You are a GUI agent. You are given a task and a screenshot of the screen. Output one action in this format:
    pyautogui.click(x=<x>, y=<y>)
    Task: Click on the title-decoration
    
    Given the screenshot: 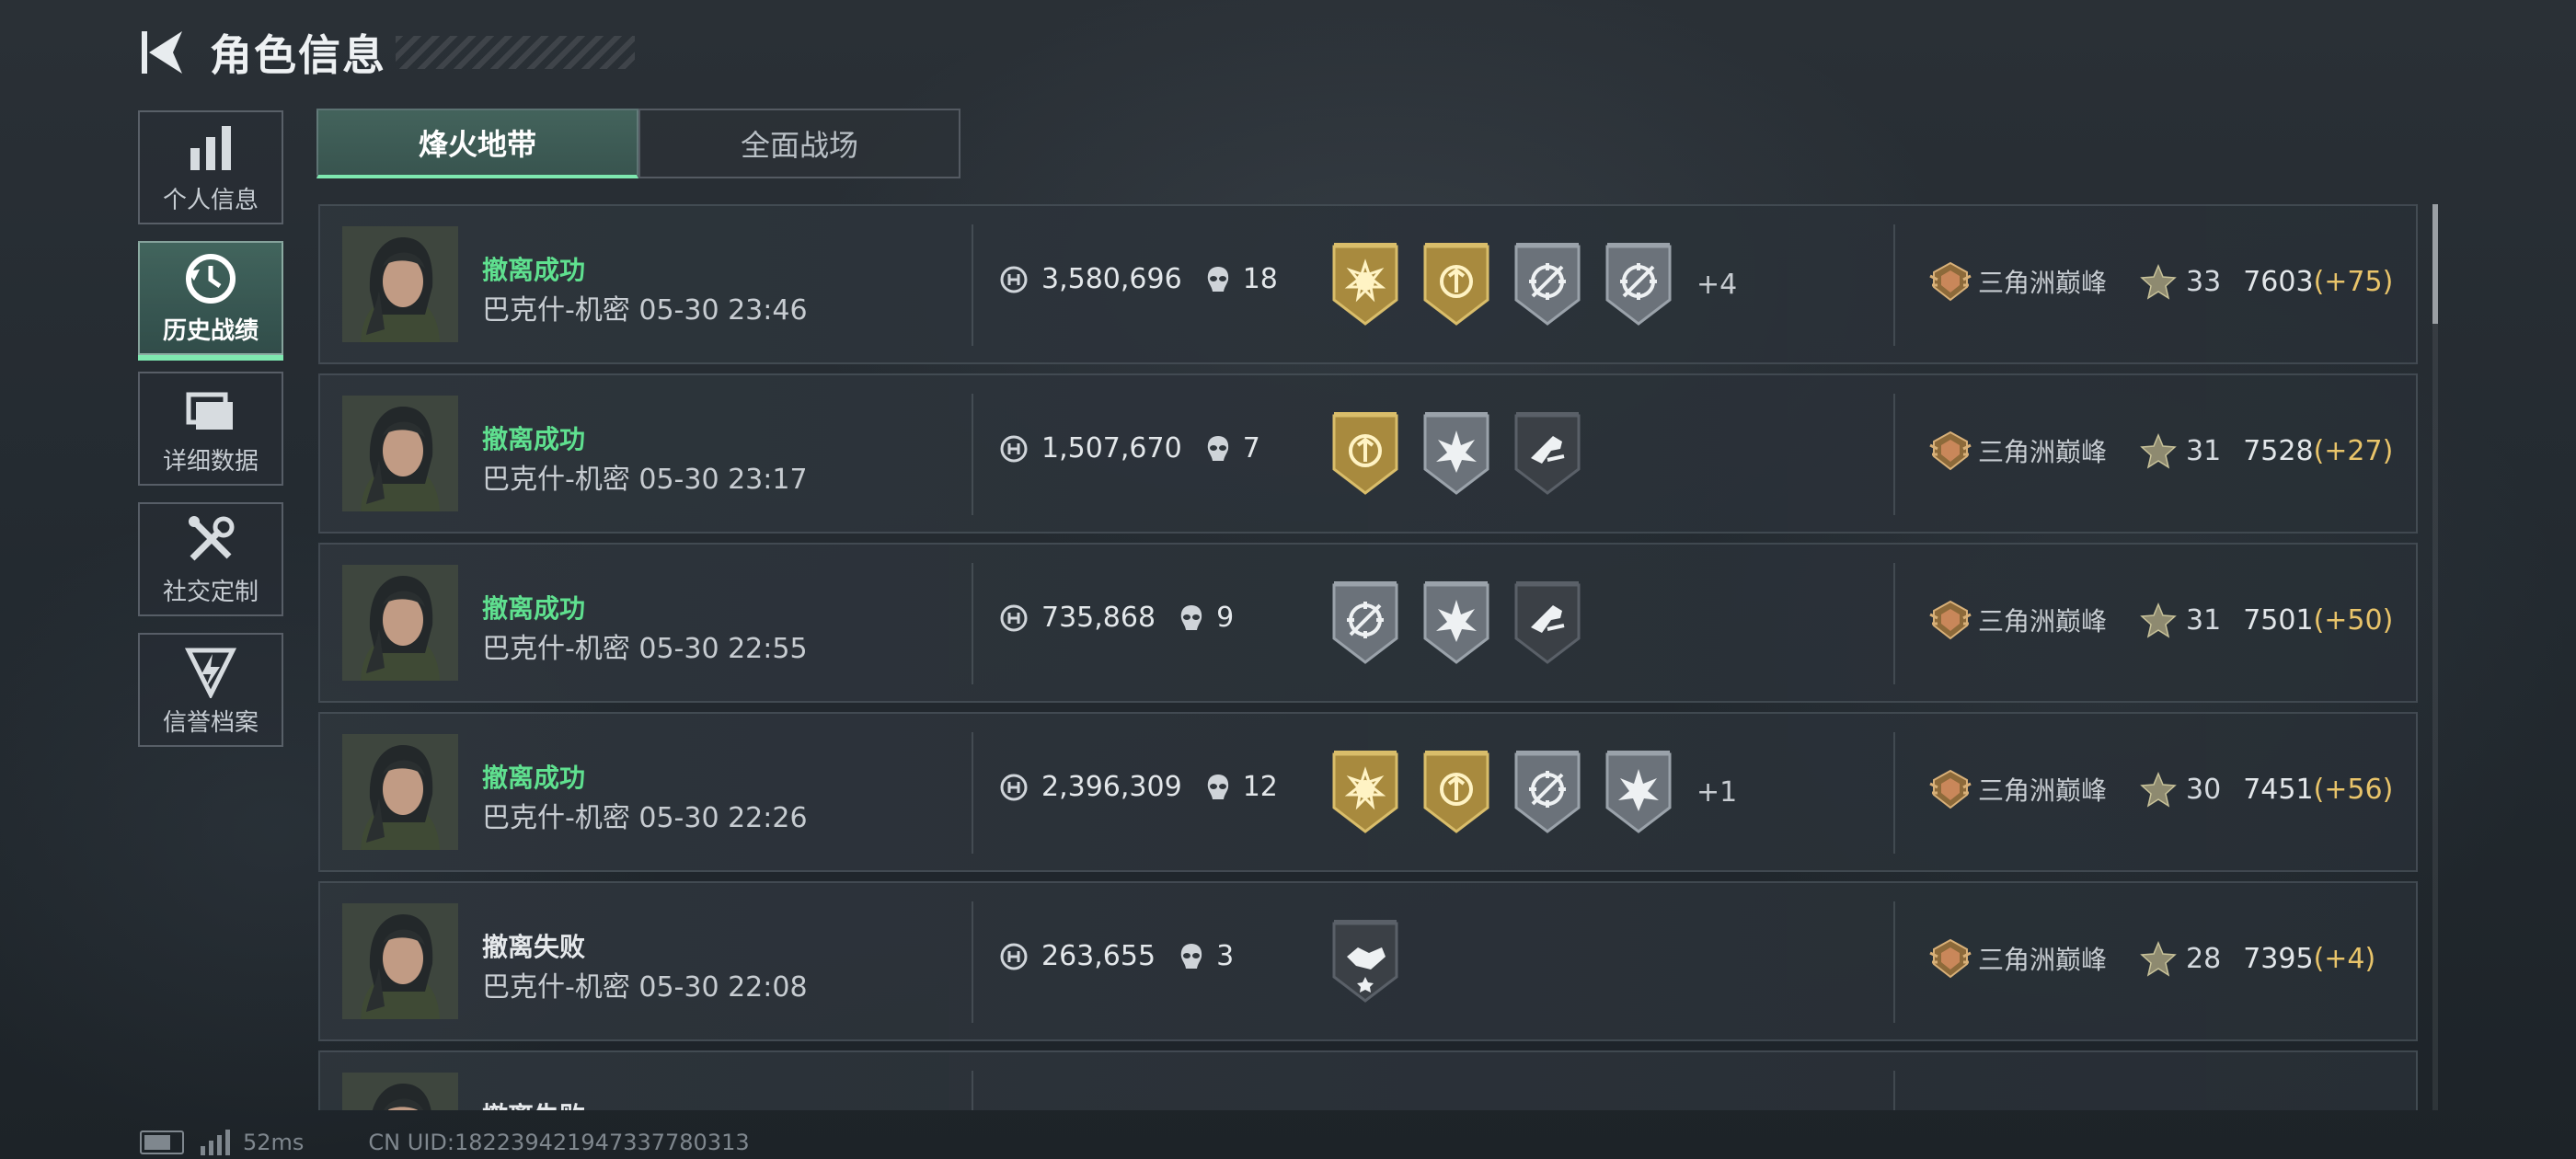 What is the action you would take?
    pyautogui.click(x=515, y=52)
    